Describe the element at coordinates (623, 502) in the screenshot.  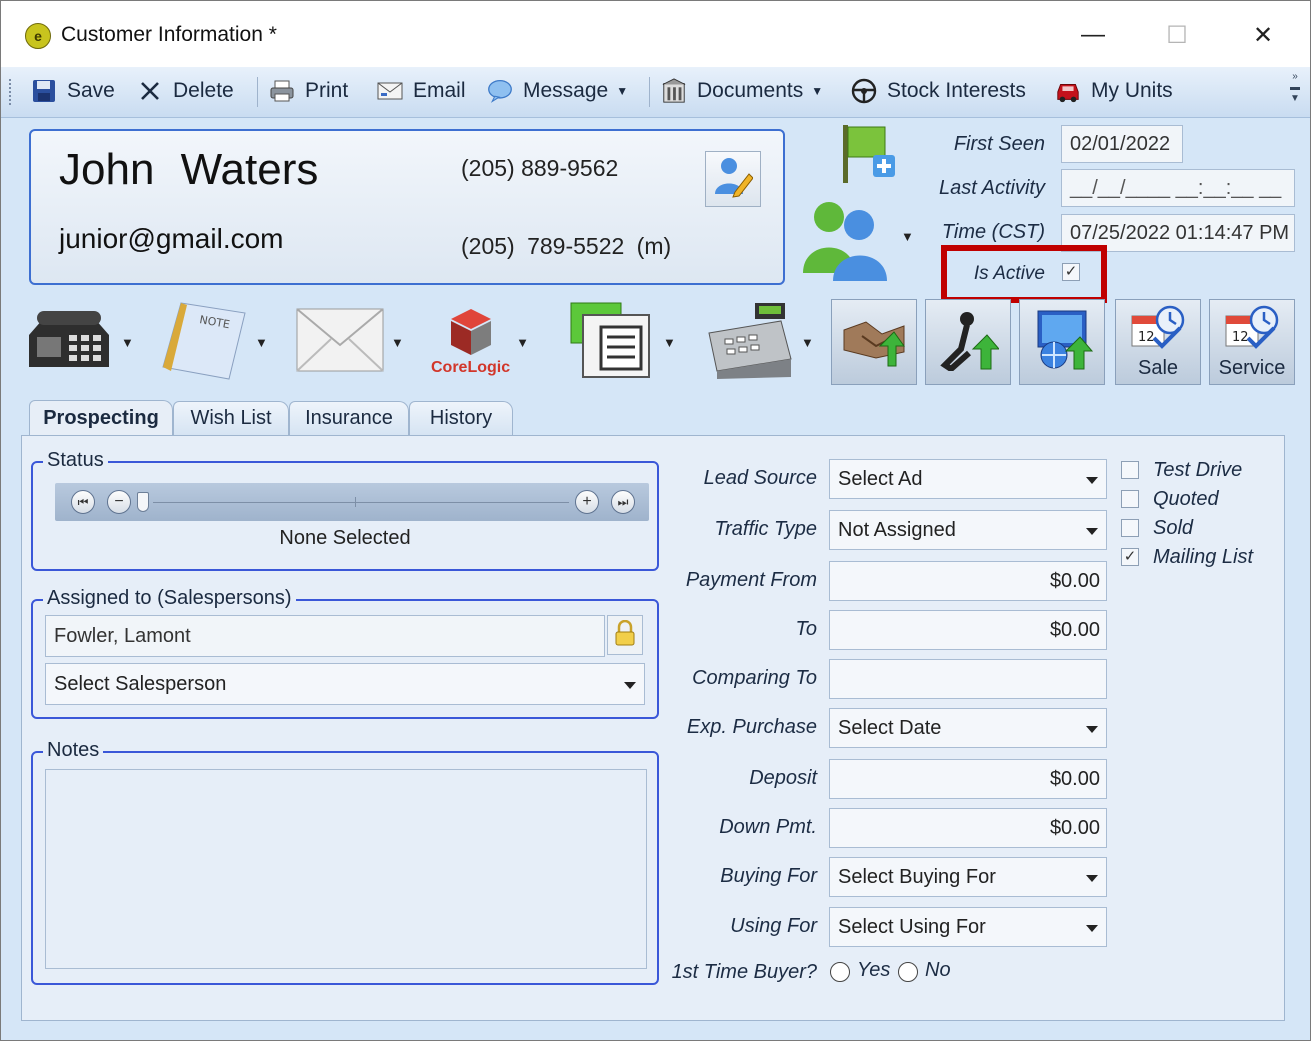
I see `slider-last-icon: ⏭` at that location.